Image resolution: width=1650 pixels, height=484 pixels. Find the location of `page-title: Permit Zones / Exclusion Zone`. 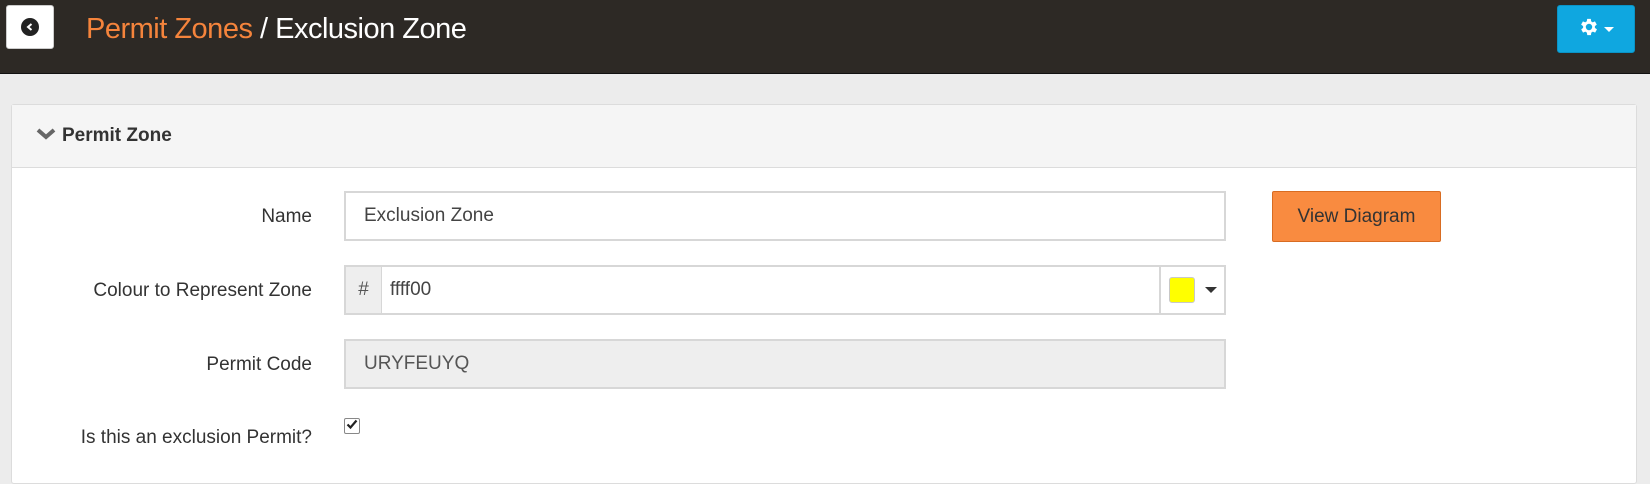

page-title: Permit Zones / Exclusion Zone is located at coordinates (276, 29).